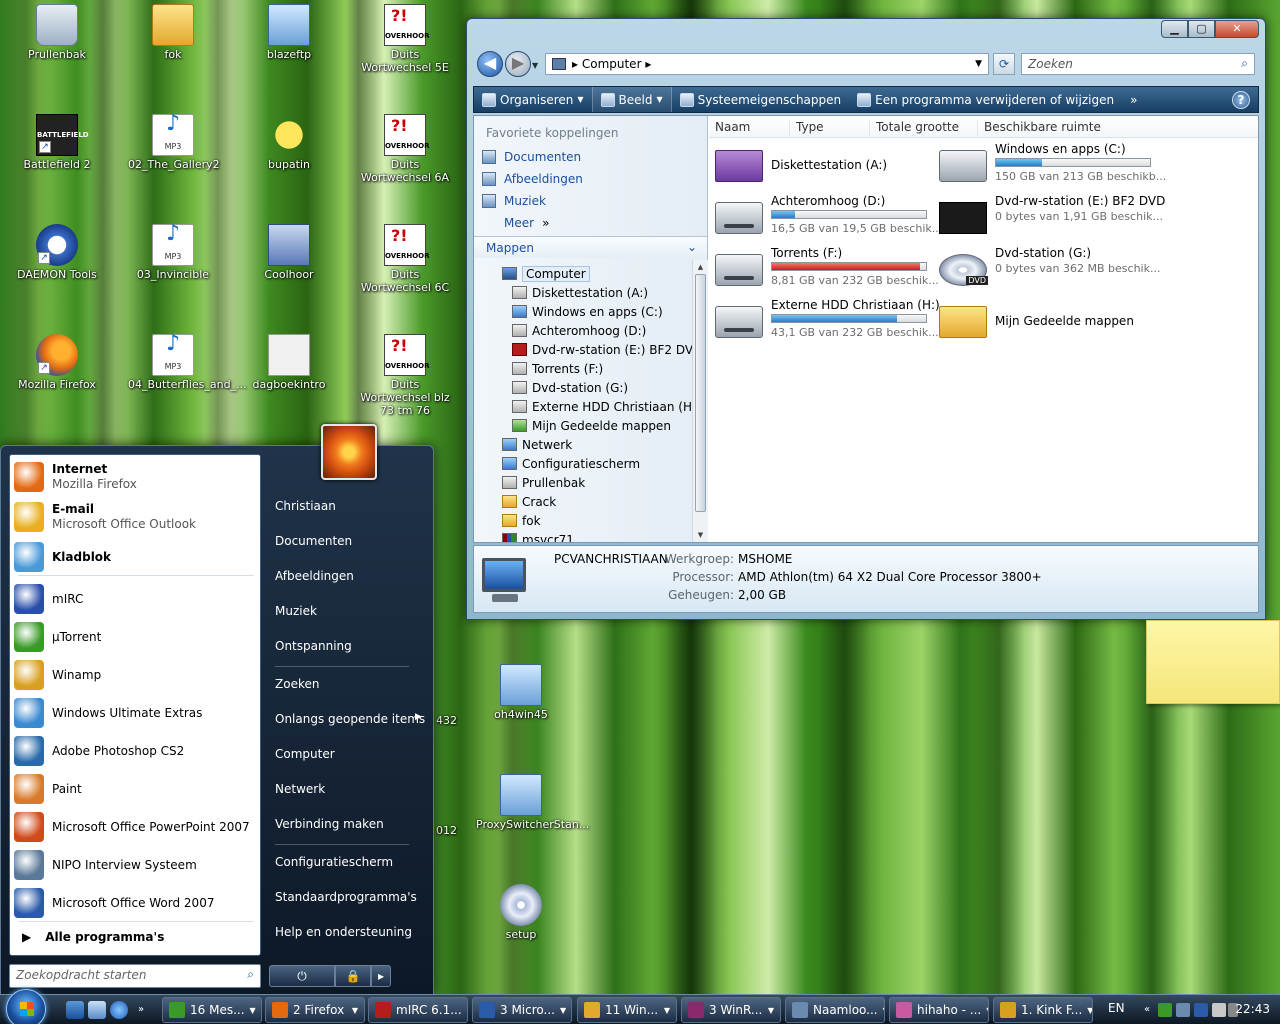 The height and width of the screenshot is (1024, 1280). Describe the element at coordinates (405, 39) in the screenshot. I see `desktop-icon-duits5e: ?! OVERHOOR Duits Wortwechsel 5E` at that location.